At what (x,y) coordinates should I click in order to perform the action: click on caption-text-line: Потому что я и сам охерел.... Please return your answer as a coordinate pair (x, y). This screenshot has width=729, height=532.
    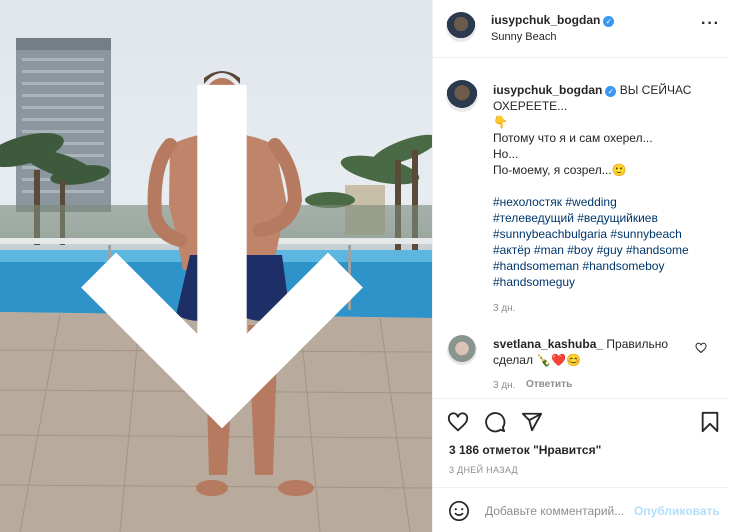
    Looking at the image, I should click on (573, 138).